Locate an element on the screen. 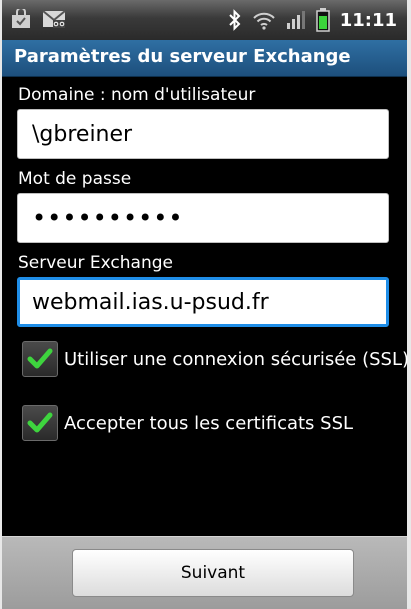 This screenshot has width=411, height=609. next-button: Suivant is located at coordinates (213, 573).